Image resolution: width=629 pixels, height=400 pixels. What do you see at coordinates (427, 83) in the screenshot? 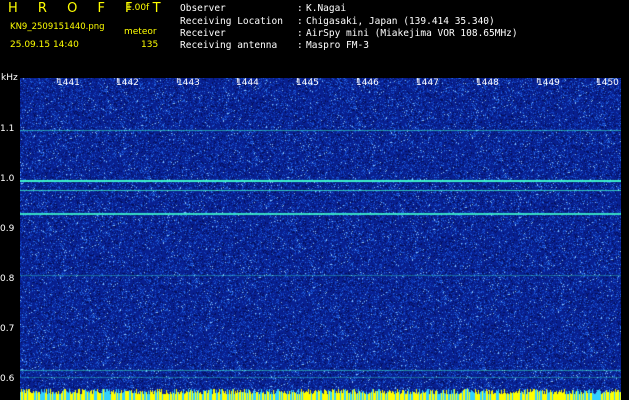
I see `x-tick-label: 1447` at bounding box center [427, 83].